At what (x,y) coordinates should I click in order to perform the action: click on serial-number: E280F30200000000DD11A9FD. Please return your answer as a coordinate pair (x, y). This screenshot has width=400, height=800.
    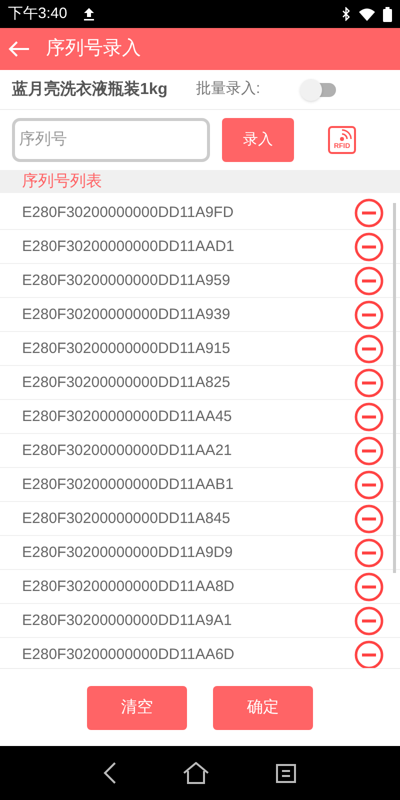
    Looking at the image, I should click on (128, 213).